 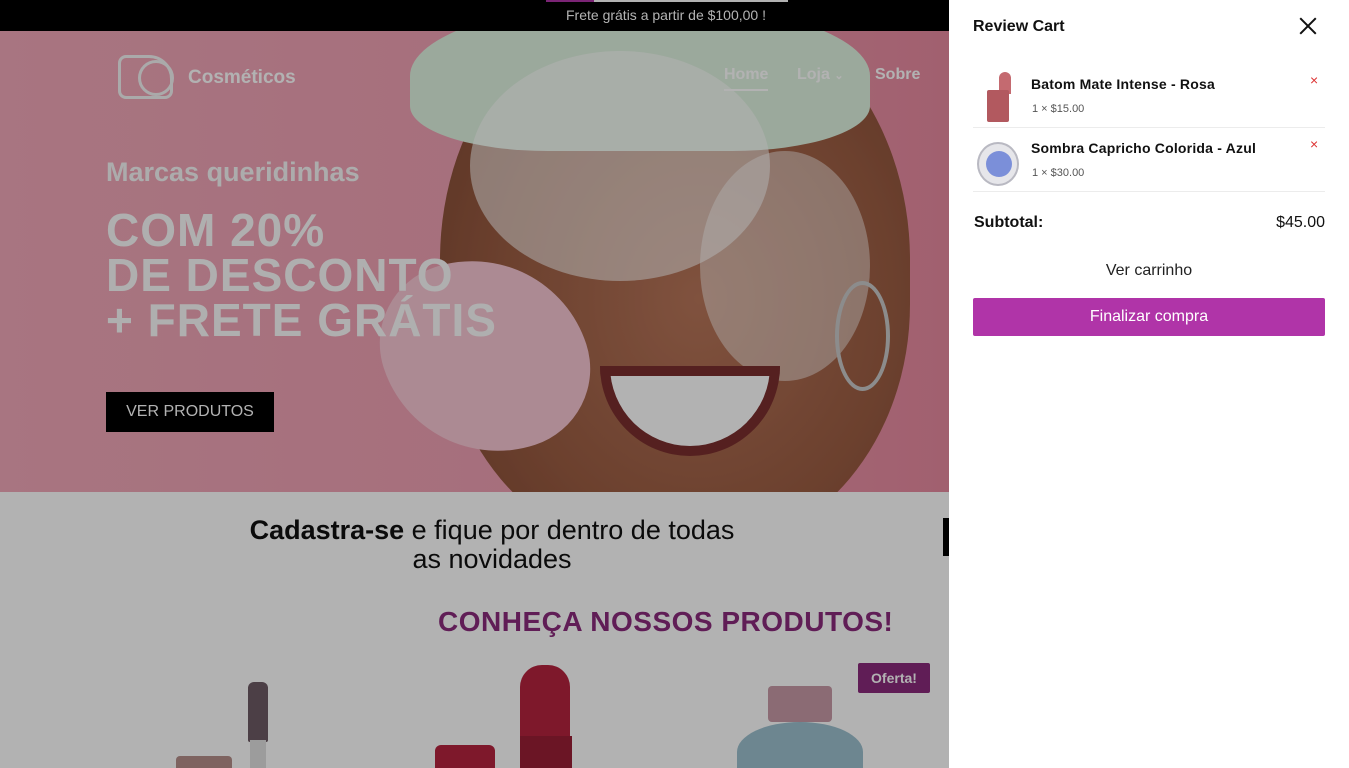 What do you see at coordinates (1149, 96) in the screenshot?
I see `cart-item: Batom Mate Intense - Rosa 1 × $15.00 ×` at bounding box center [1149, 96].